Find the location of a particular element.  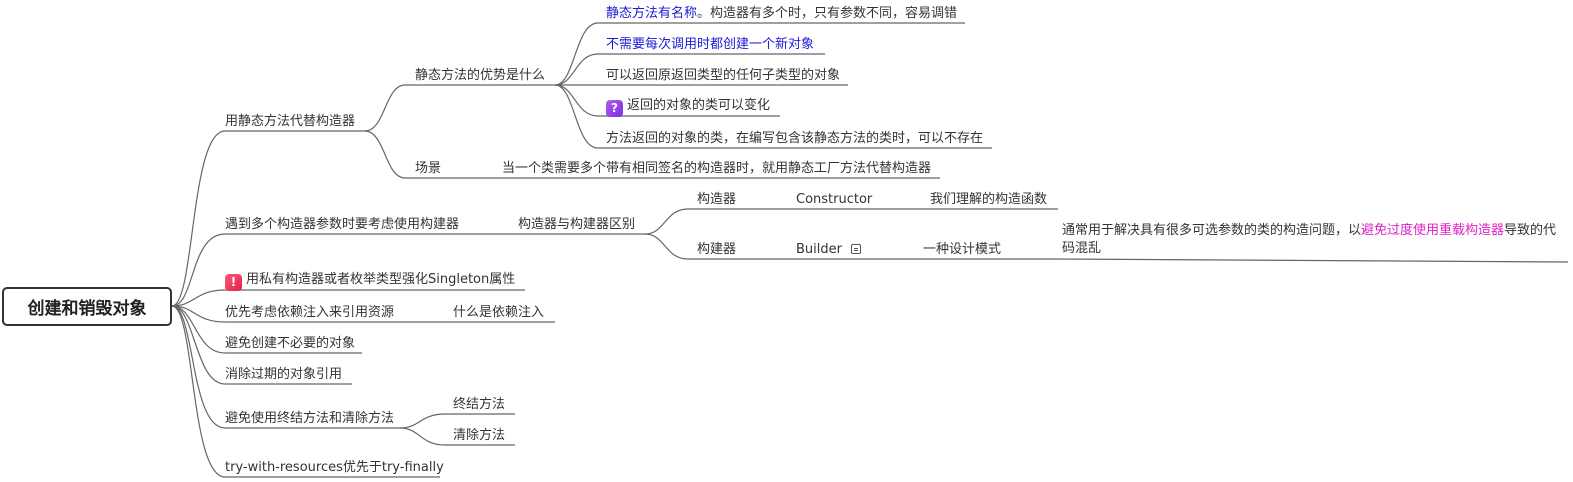

root-node: 创建和销毁对象 is located at coordinates (87, 306).